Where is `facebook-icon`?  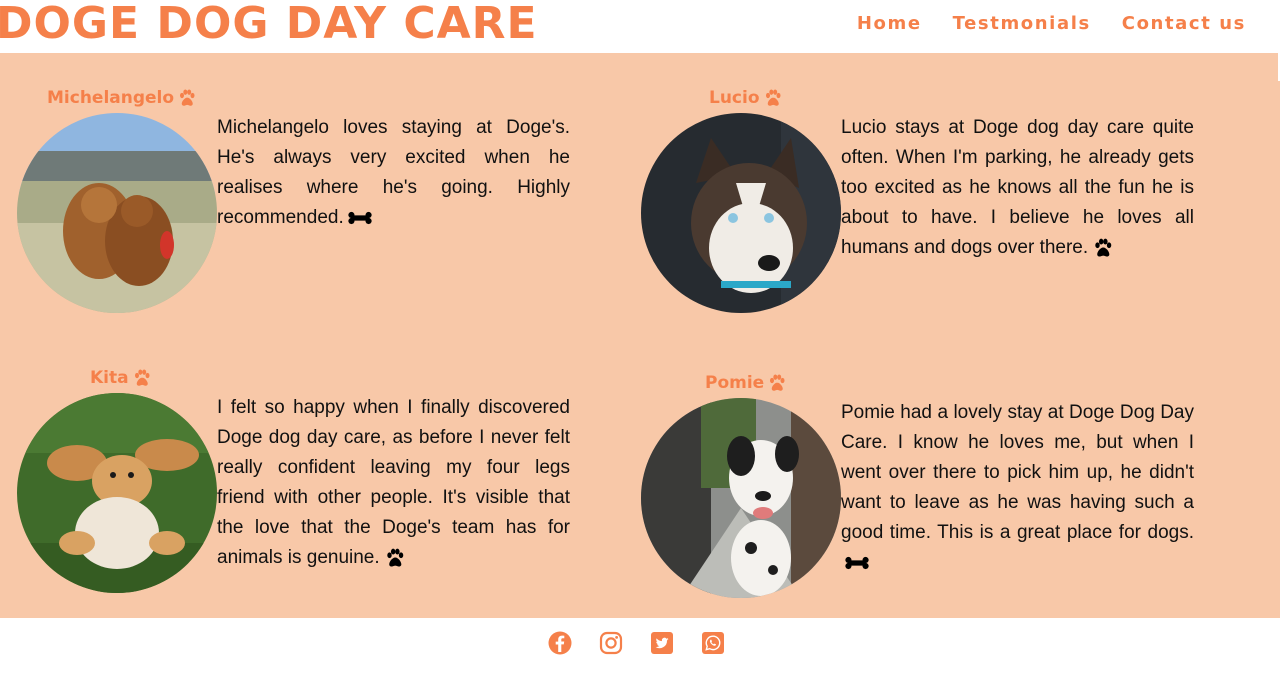
facebook-icon is located at coordinates (560, 643).